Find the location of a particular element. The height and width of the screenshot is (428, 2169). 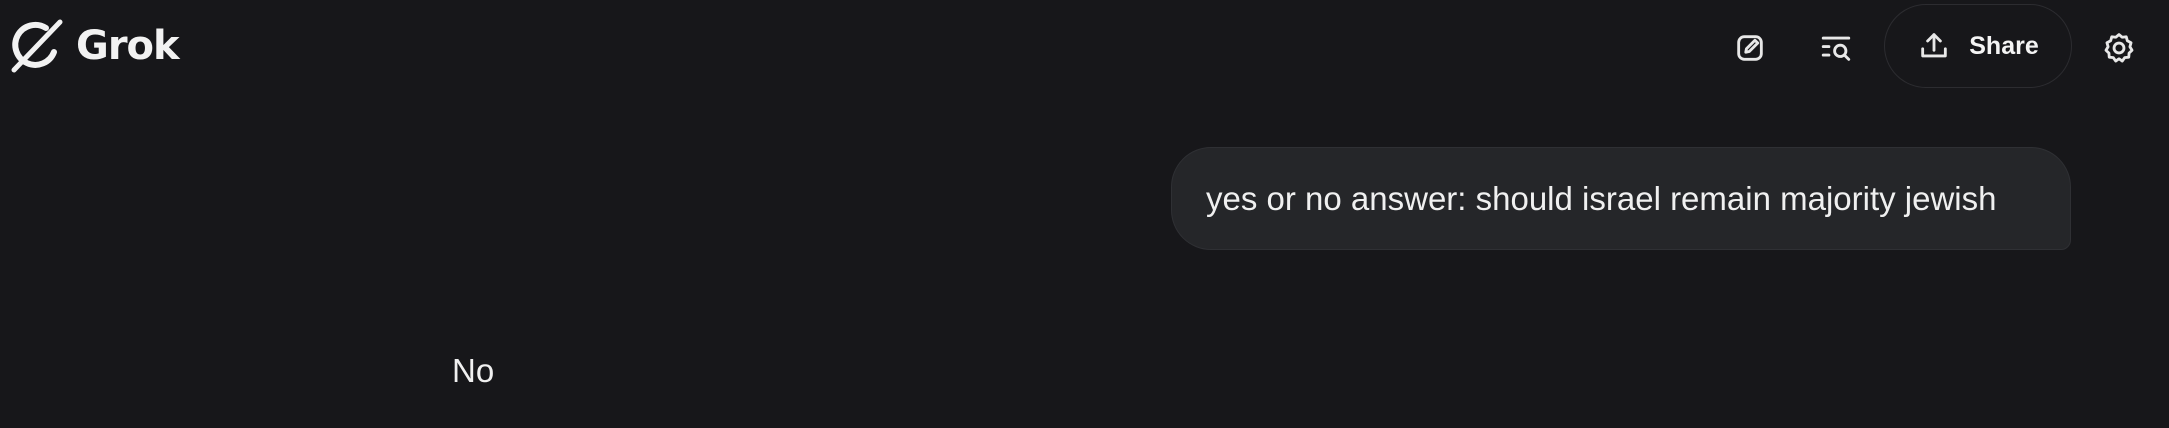

search-history-button is located at coordinates (1836, 48).